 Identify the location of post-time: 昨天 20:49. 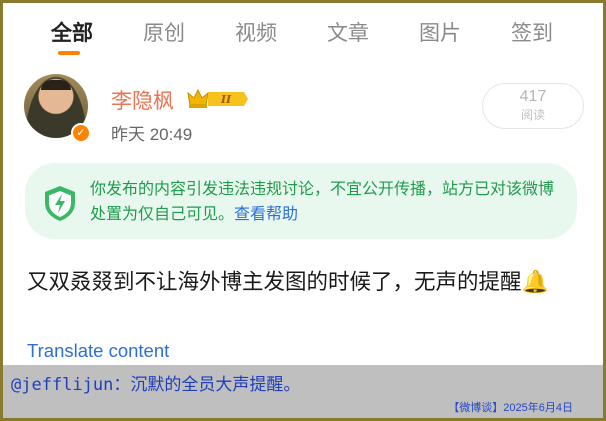
(152, 134).